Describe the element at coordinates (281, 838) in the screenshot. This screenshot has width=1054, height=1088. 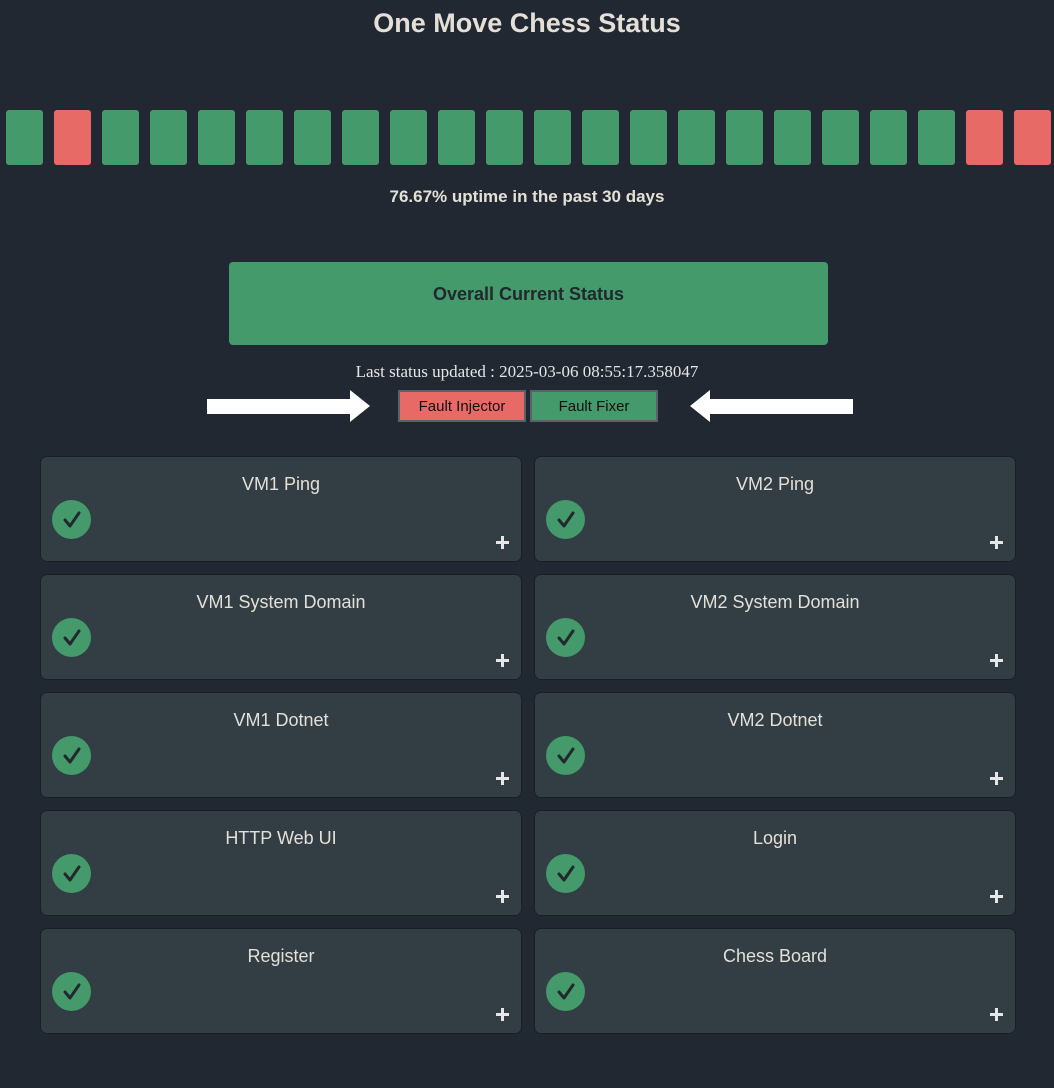
I see `service-name: HTTP Web UI` at that location.